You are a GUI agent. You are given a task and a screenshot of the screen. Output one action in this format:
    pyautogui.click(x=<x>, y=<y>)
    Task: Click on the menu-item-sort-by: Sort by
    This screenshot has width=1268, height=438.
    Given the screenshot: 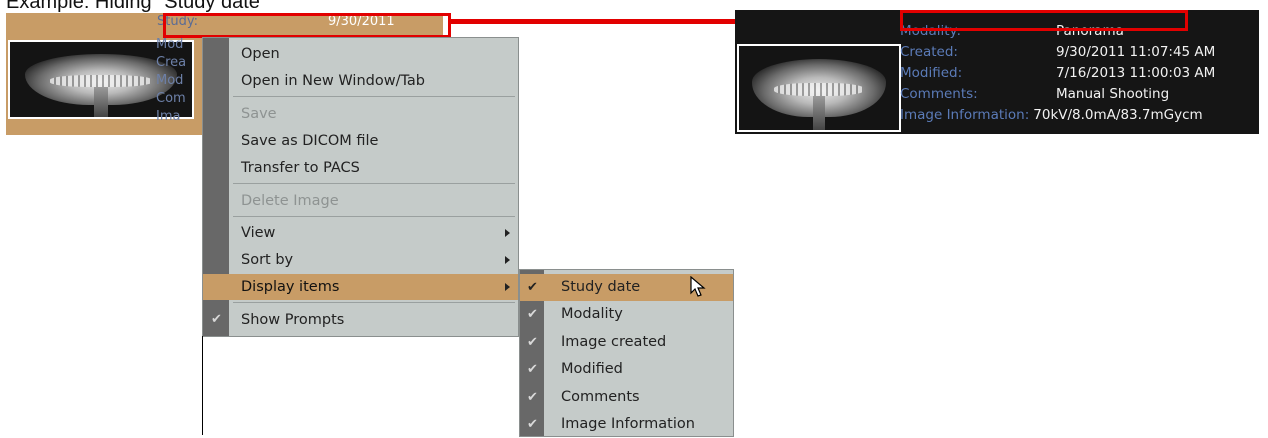 What is the action you would take?
    pyautogui.click(x=360, y=260)
    